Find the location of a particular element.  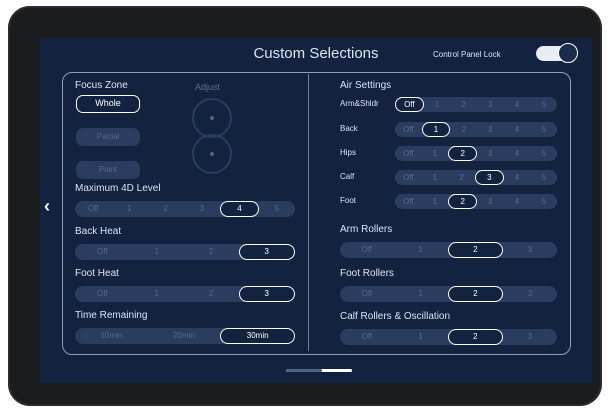

air-arm-shldr-option-2: 2 is located at coordinates (463, 104).